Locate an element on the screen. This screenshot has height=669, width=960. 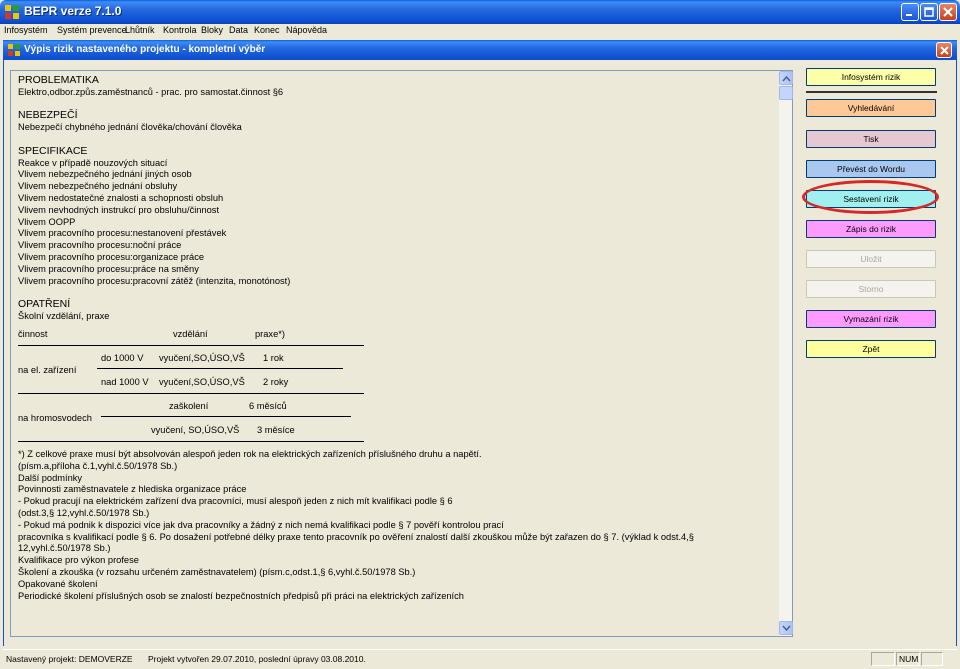
table-cell: na el. zařízení is located at coordinates (47, 370).